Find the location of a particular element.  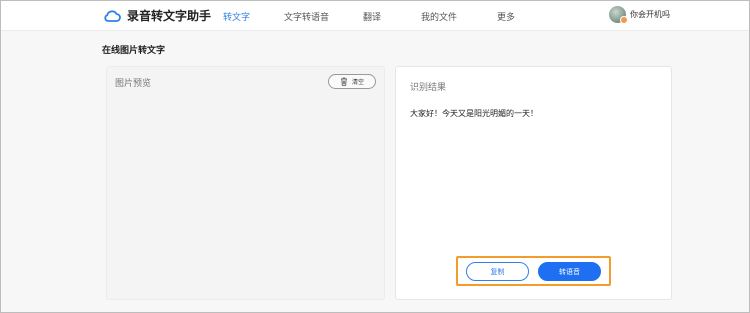

nav-item-to-text: 转文字 is located at coordinates (236, 16).